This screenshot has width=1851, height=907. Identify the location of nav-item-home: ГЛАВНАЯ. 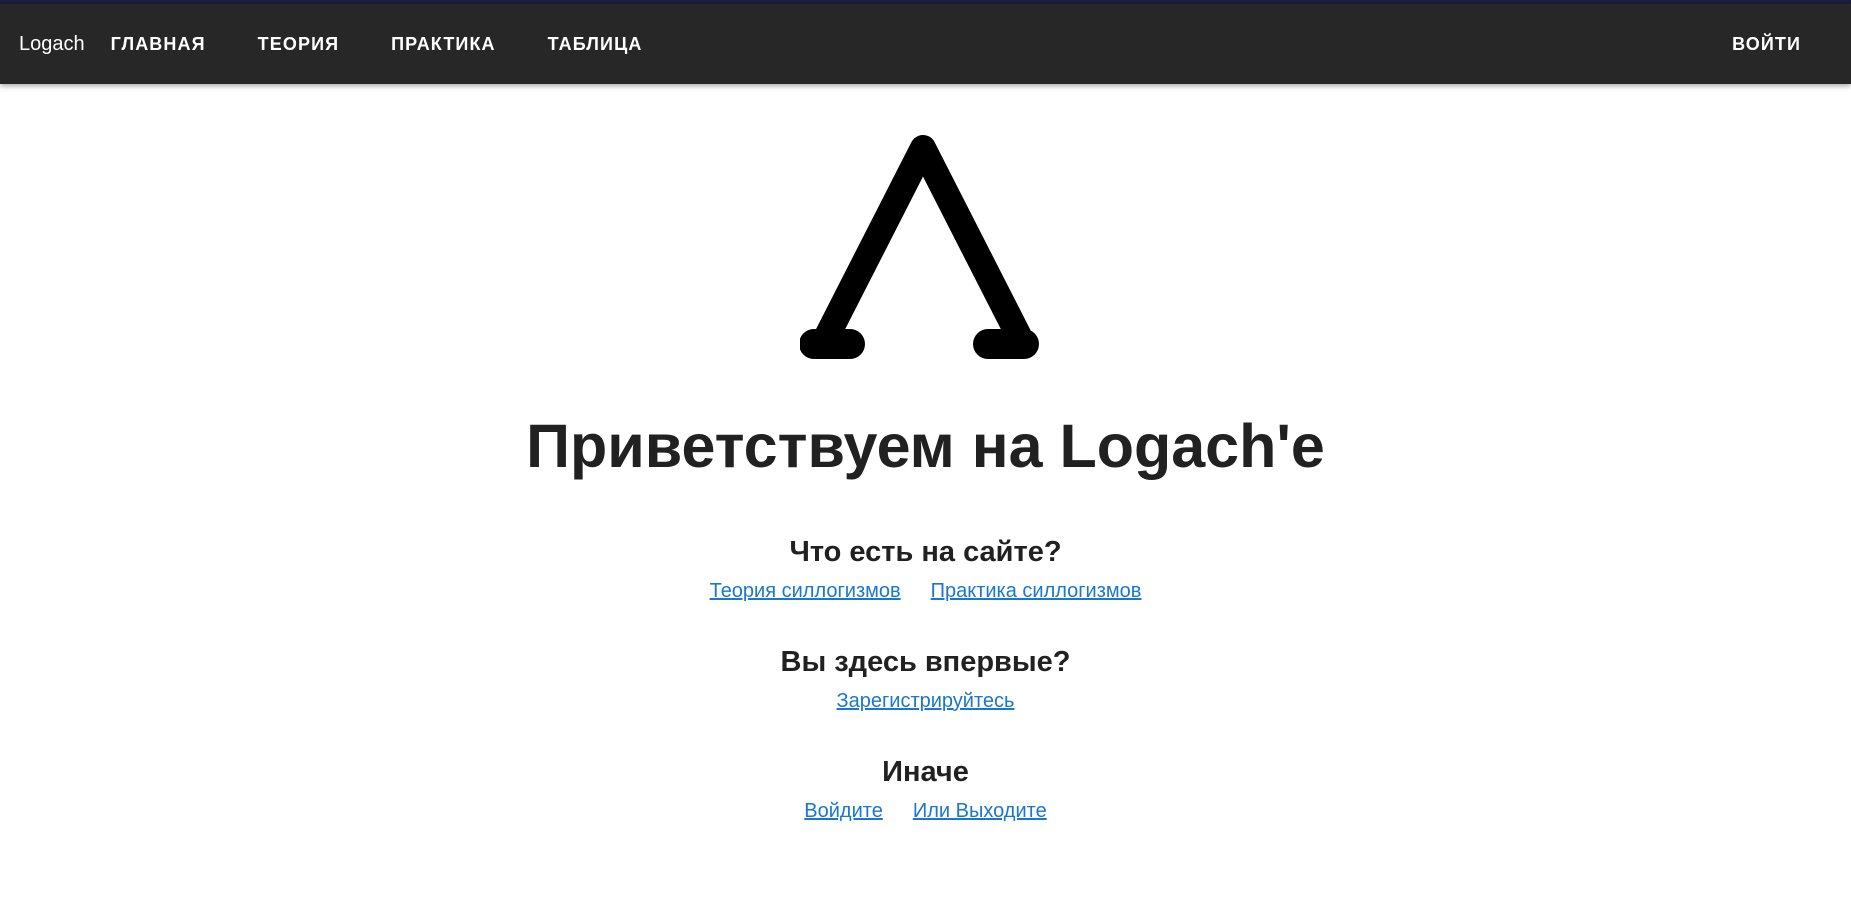
(158, 44).